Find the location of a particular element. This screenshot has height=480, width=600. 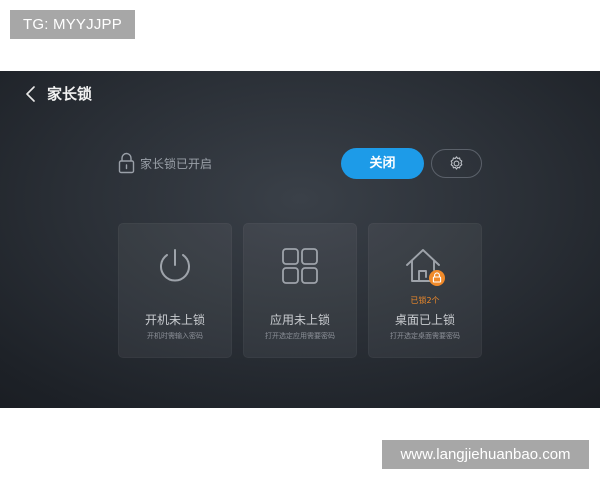

lock-icon is located at coordinates (126, 163).